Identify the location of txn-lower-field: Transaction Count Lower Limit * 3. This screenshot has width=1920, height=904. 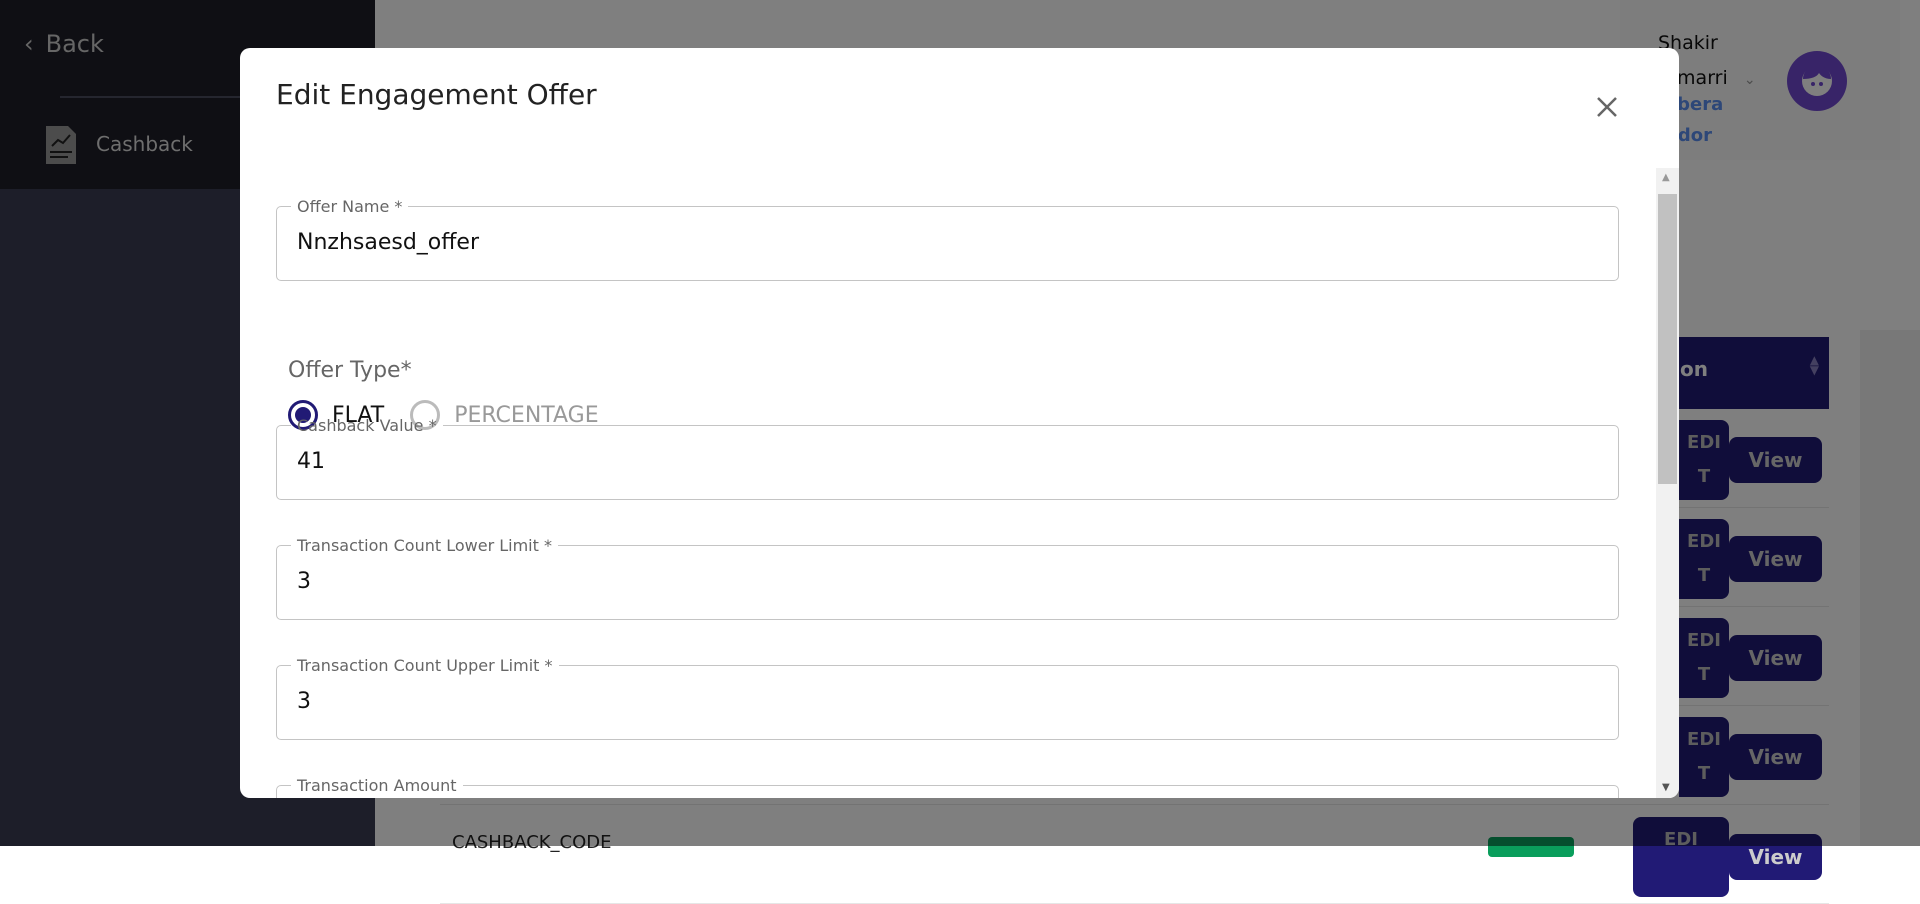
(947, 578).